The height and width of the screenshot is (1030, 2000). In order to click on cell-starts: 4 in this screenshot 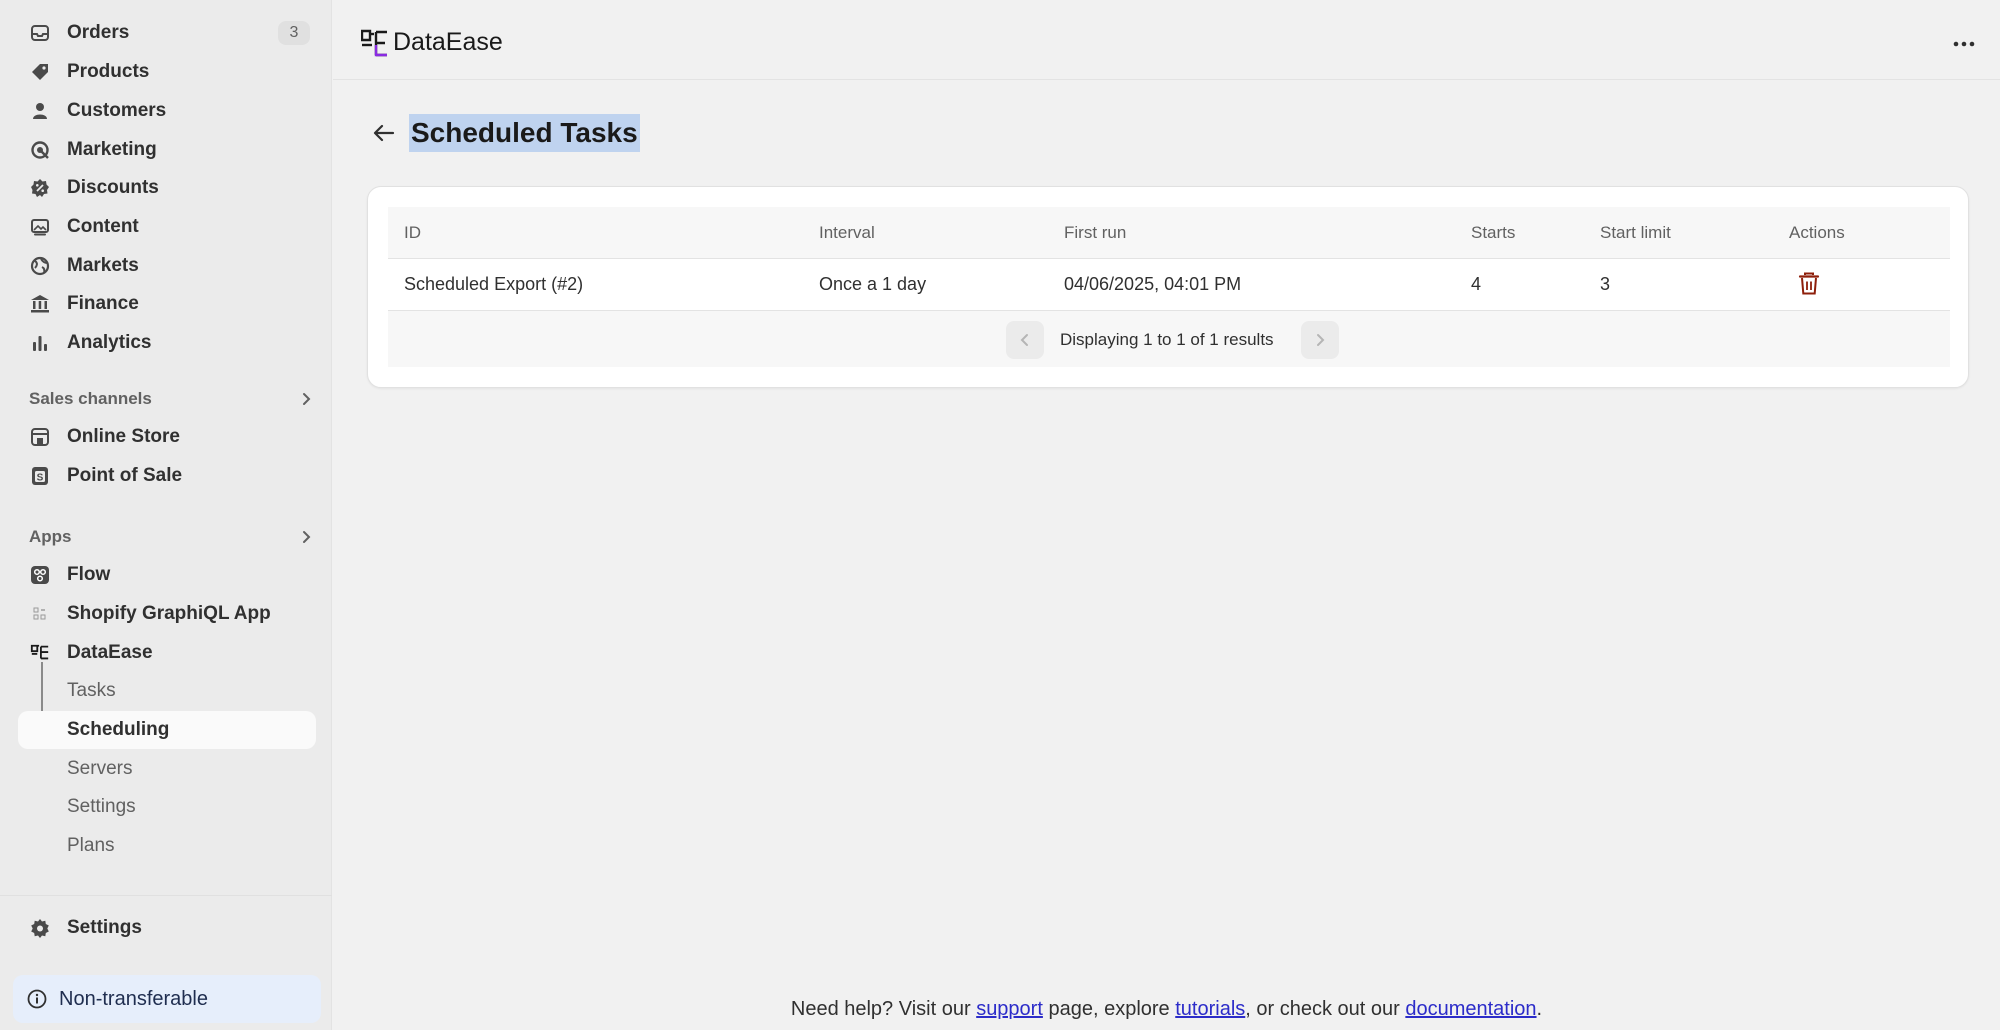, I will do `click(1476, 284)`.